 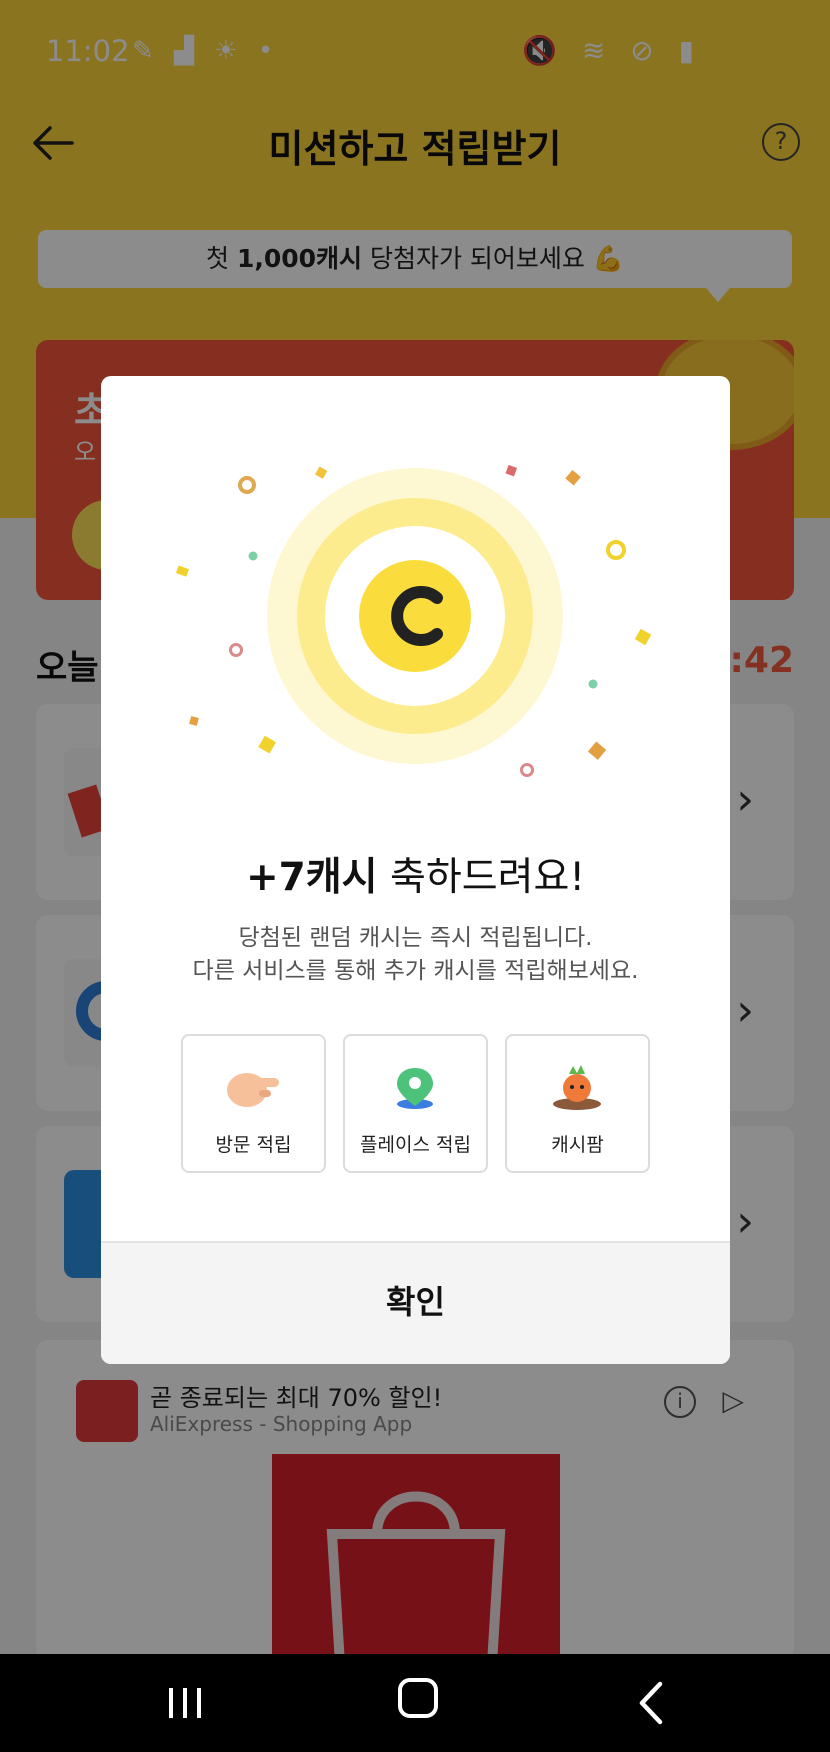 I want to click on system-nav-bar, so click(x=415, y=1703).